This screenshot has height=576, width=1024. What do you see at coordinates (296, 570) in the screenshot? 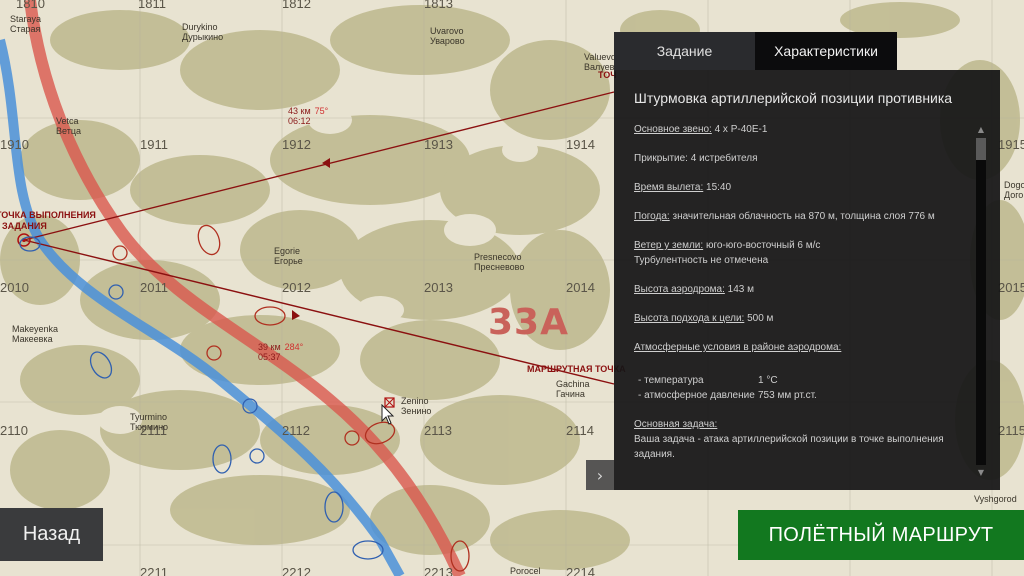
I see `grid-number: 2212` at bounding box center [296, 570].